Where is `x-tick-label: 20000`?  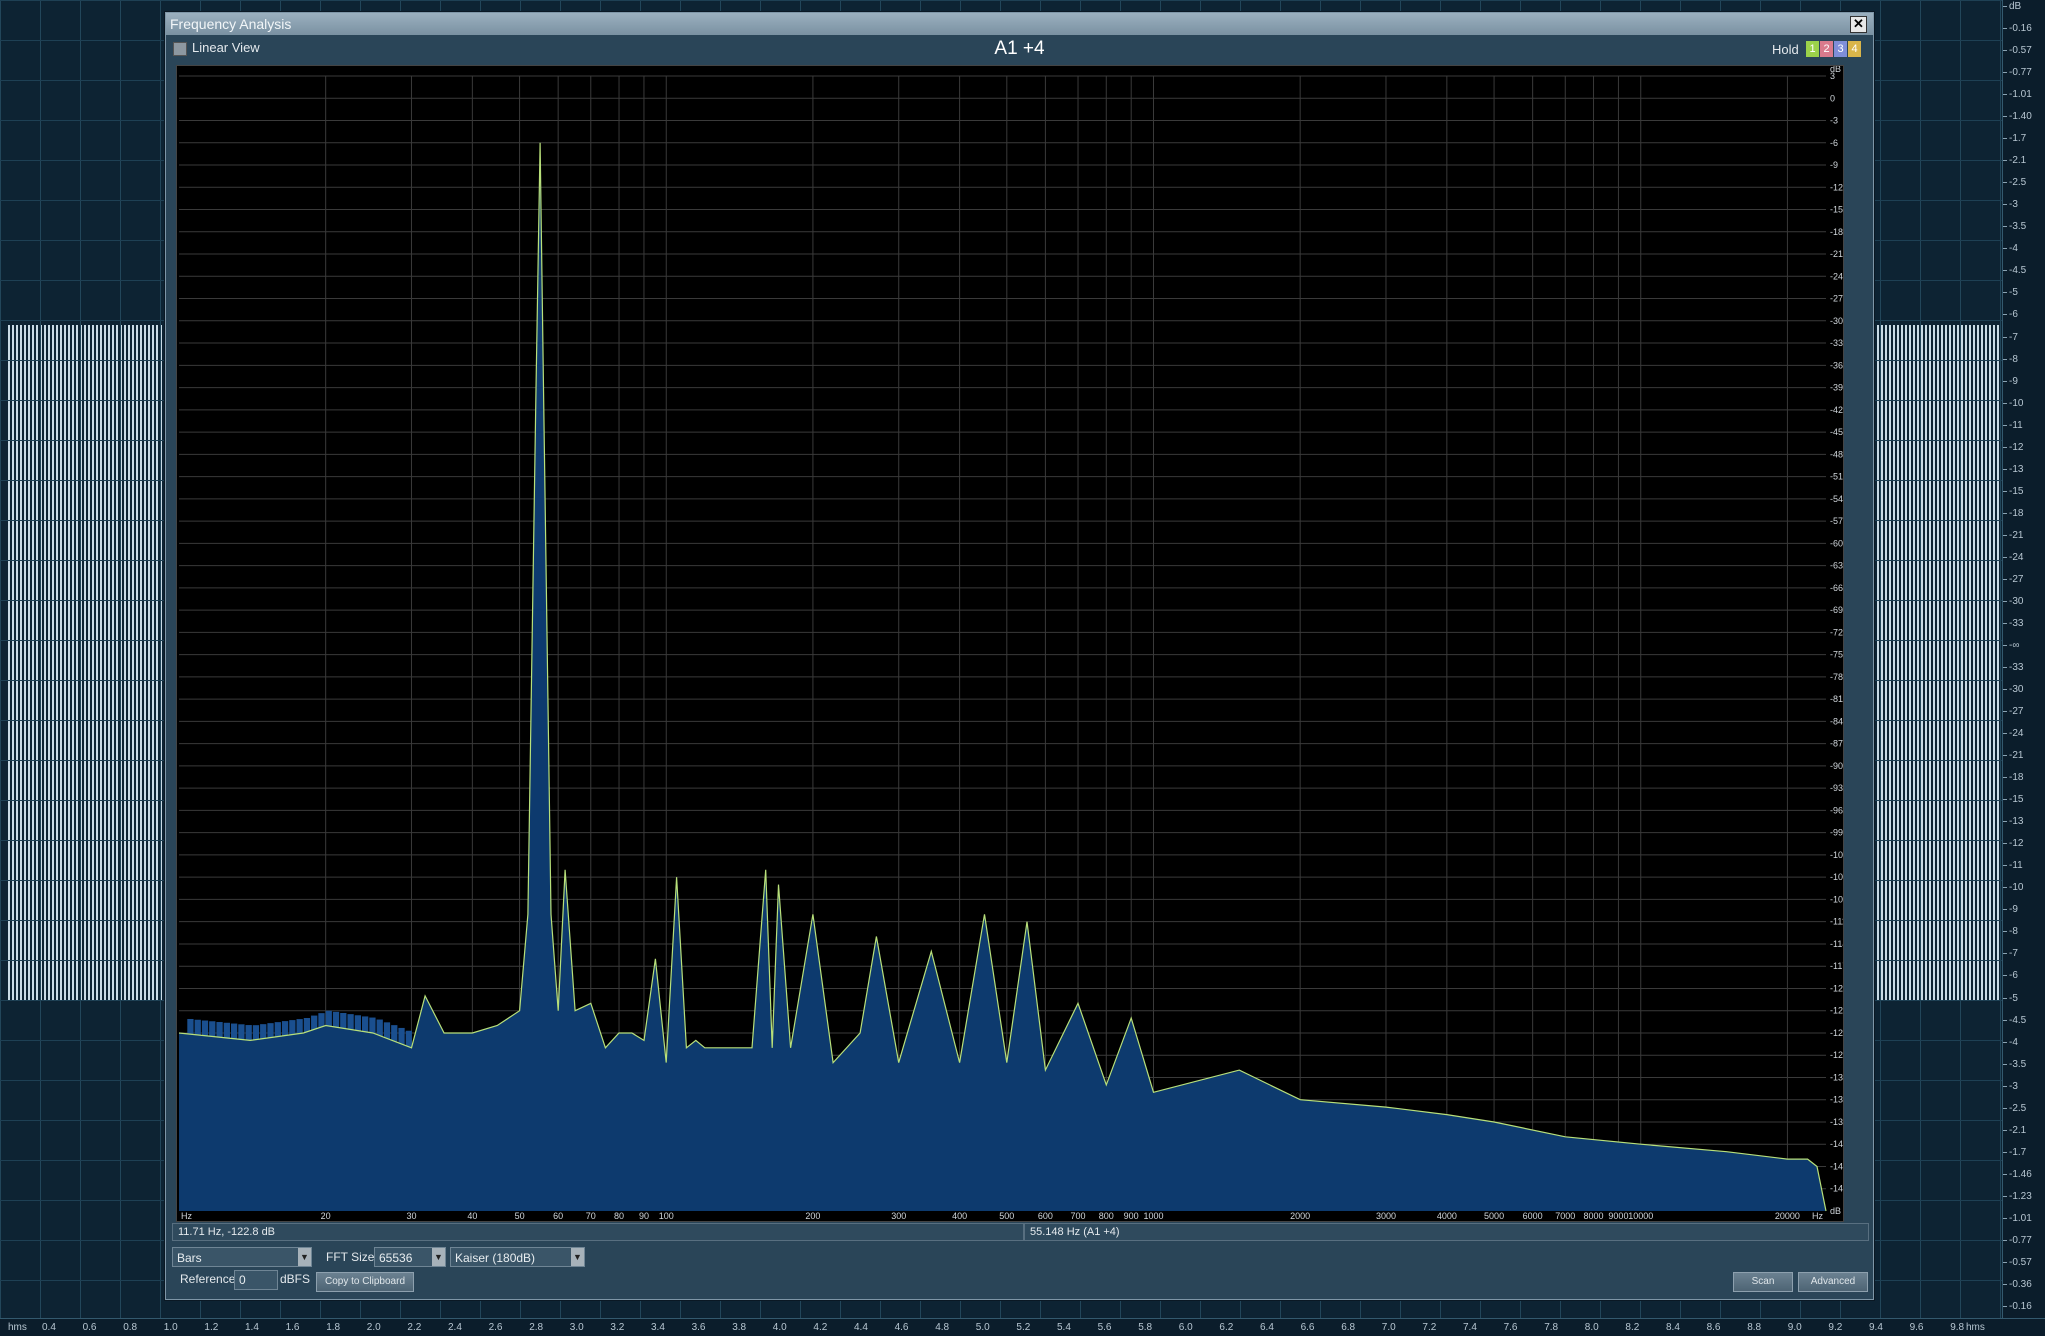
x-tick-label: 20000 is located at coordinates (1787, 1216).